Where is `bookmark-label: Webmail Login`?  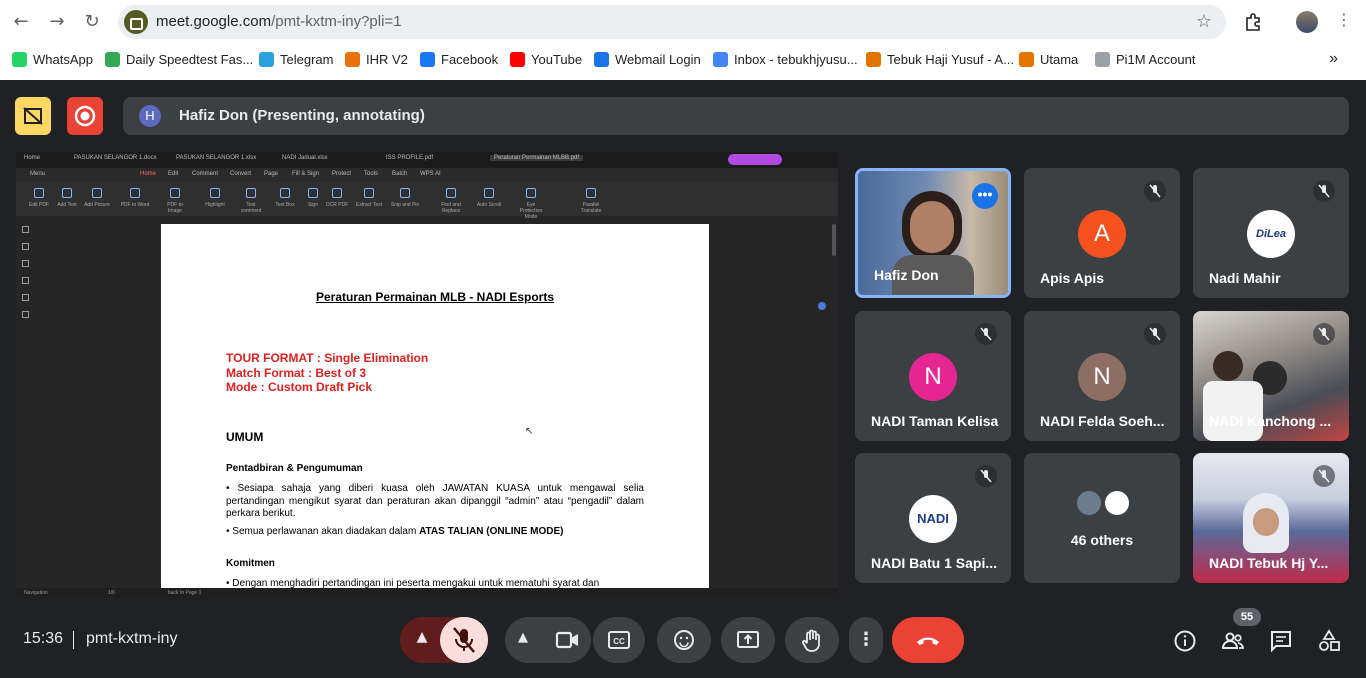 bookmark-label: Webmail Login is located at coordinates (658, 59).